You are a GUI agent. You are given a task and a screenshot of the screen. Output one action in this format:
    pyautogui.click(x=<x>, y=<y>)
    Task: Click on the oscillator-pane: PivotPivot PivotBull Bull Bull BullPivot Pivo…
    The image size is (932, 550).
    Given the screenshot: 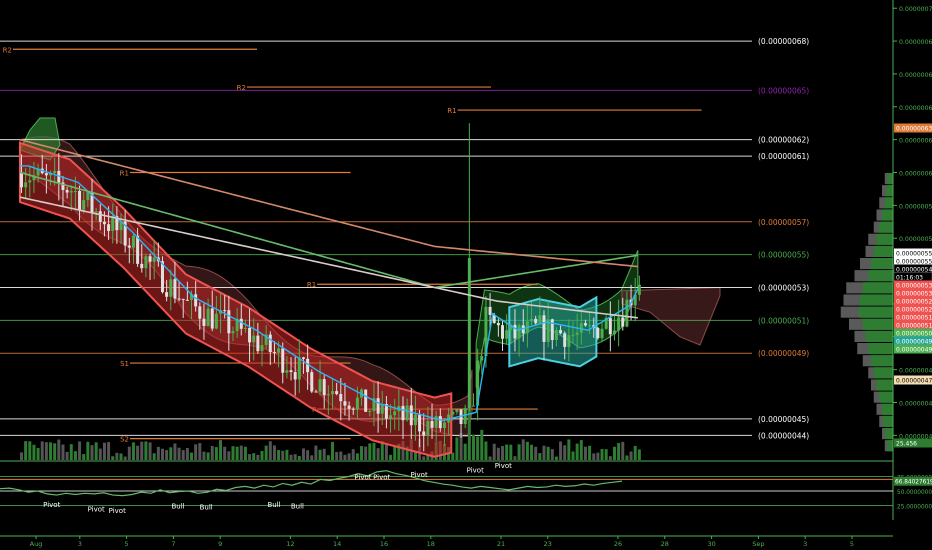 What is the action you would take?
    pyautogui.click(x=466, y=487)
    